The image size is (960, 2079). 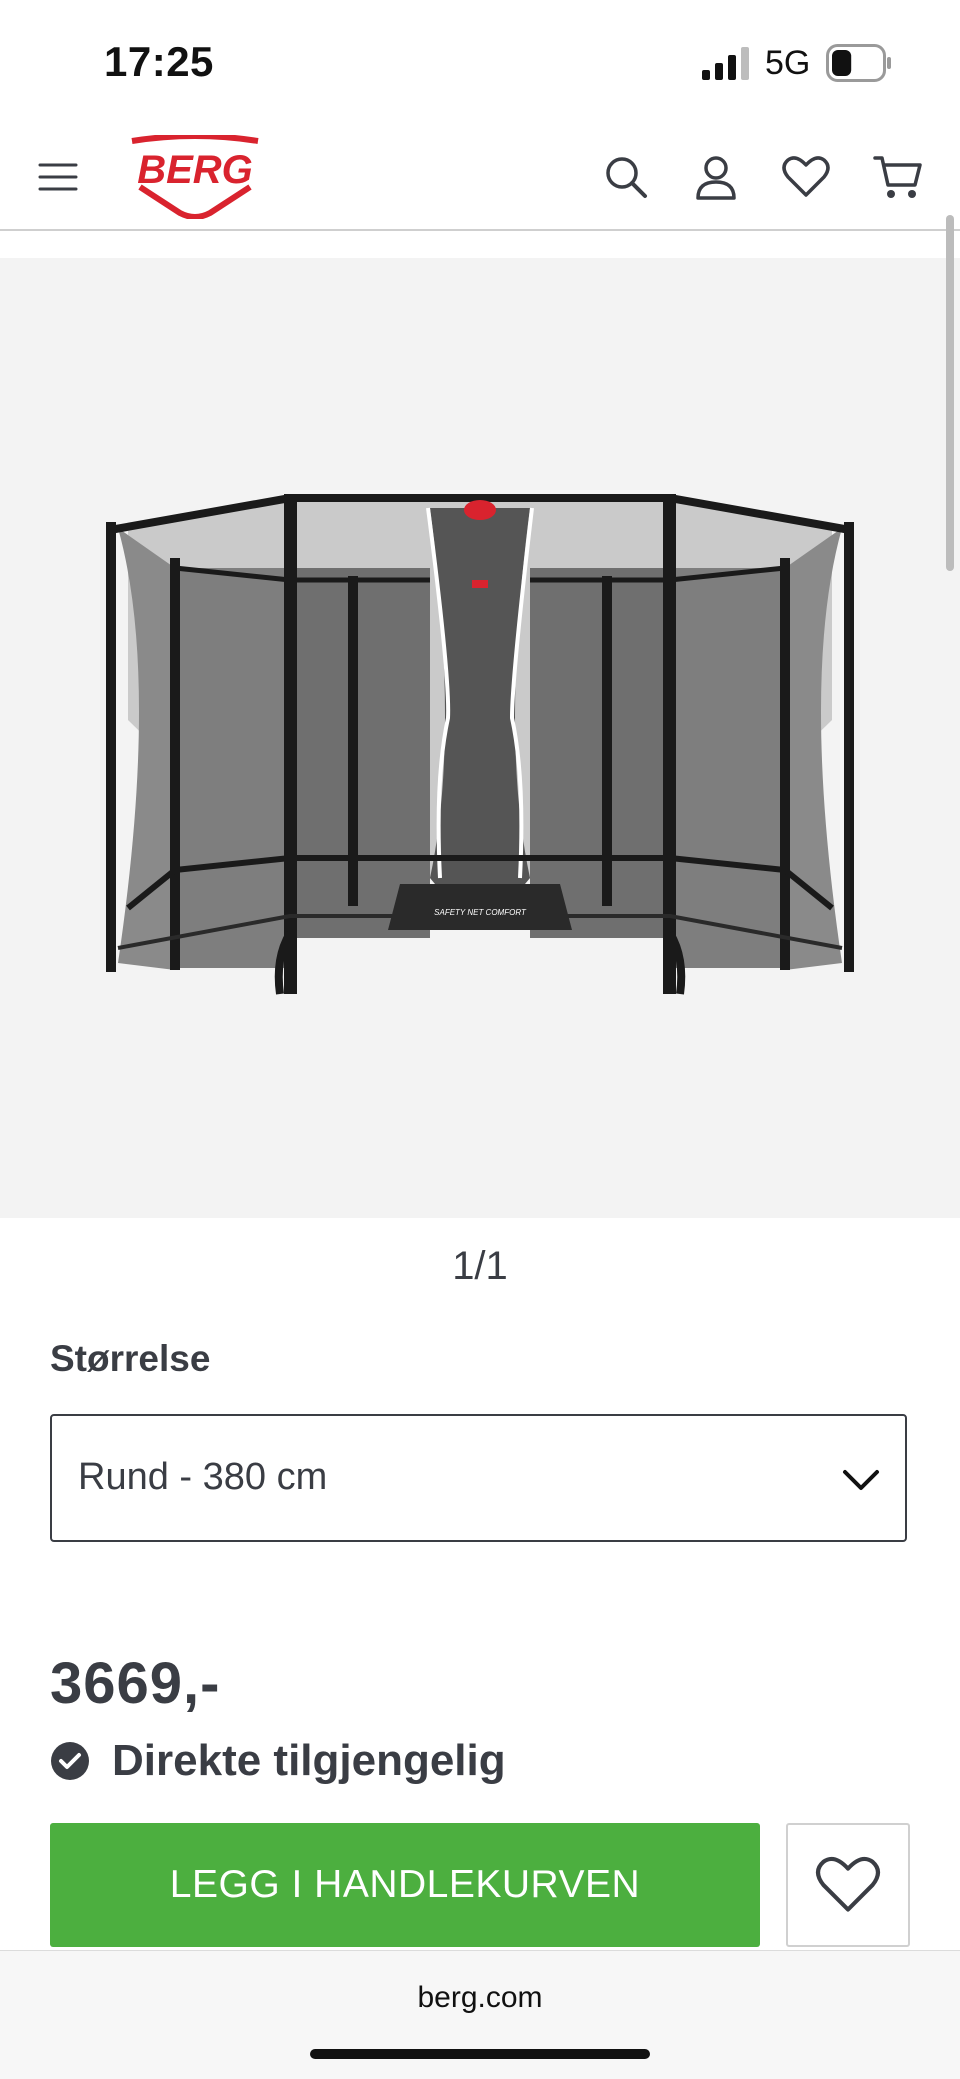 What do you see at coordinates (788, 63) in the screenshot?
I see `network-label: 5G` at bounding box center [788, 63].